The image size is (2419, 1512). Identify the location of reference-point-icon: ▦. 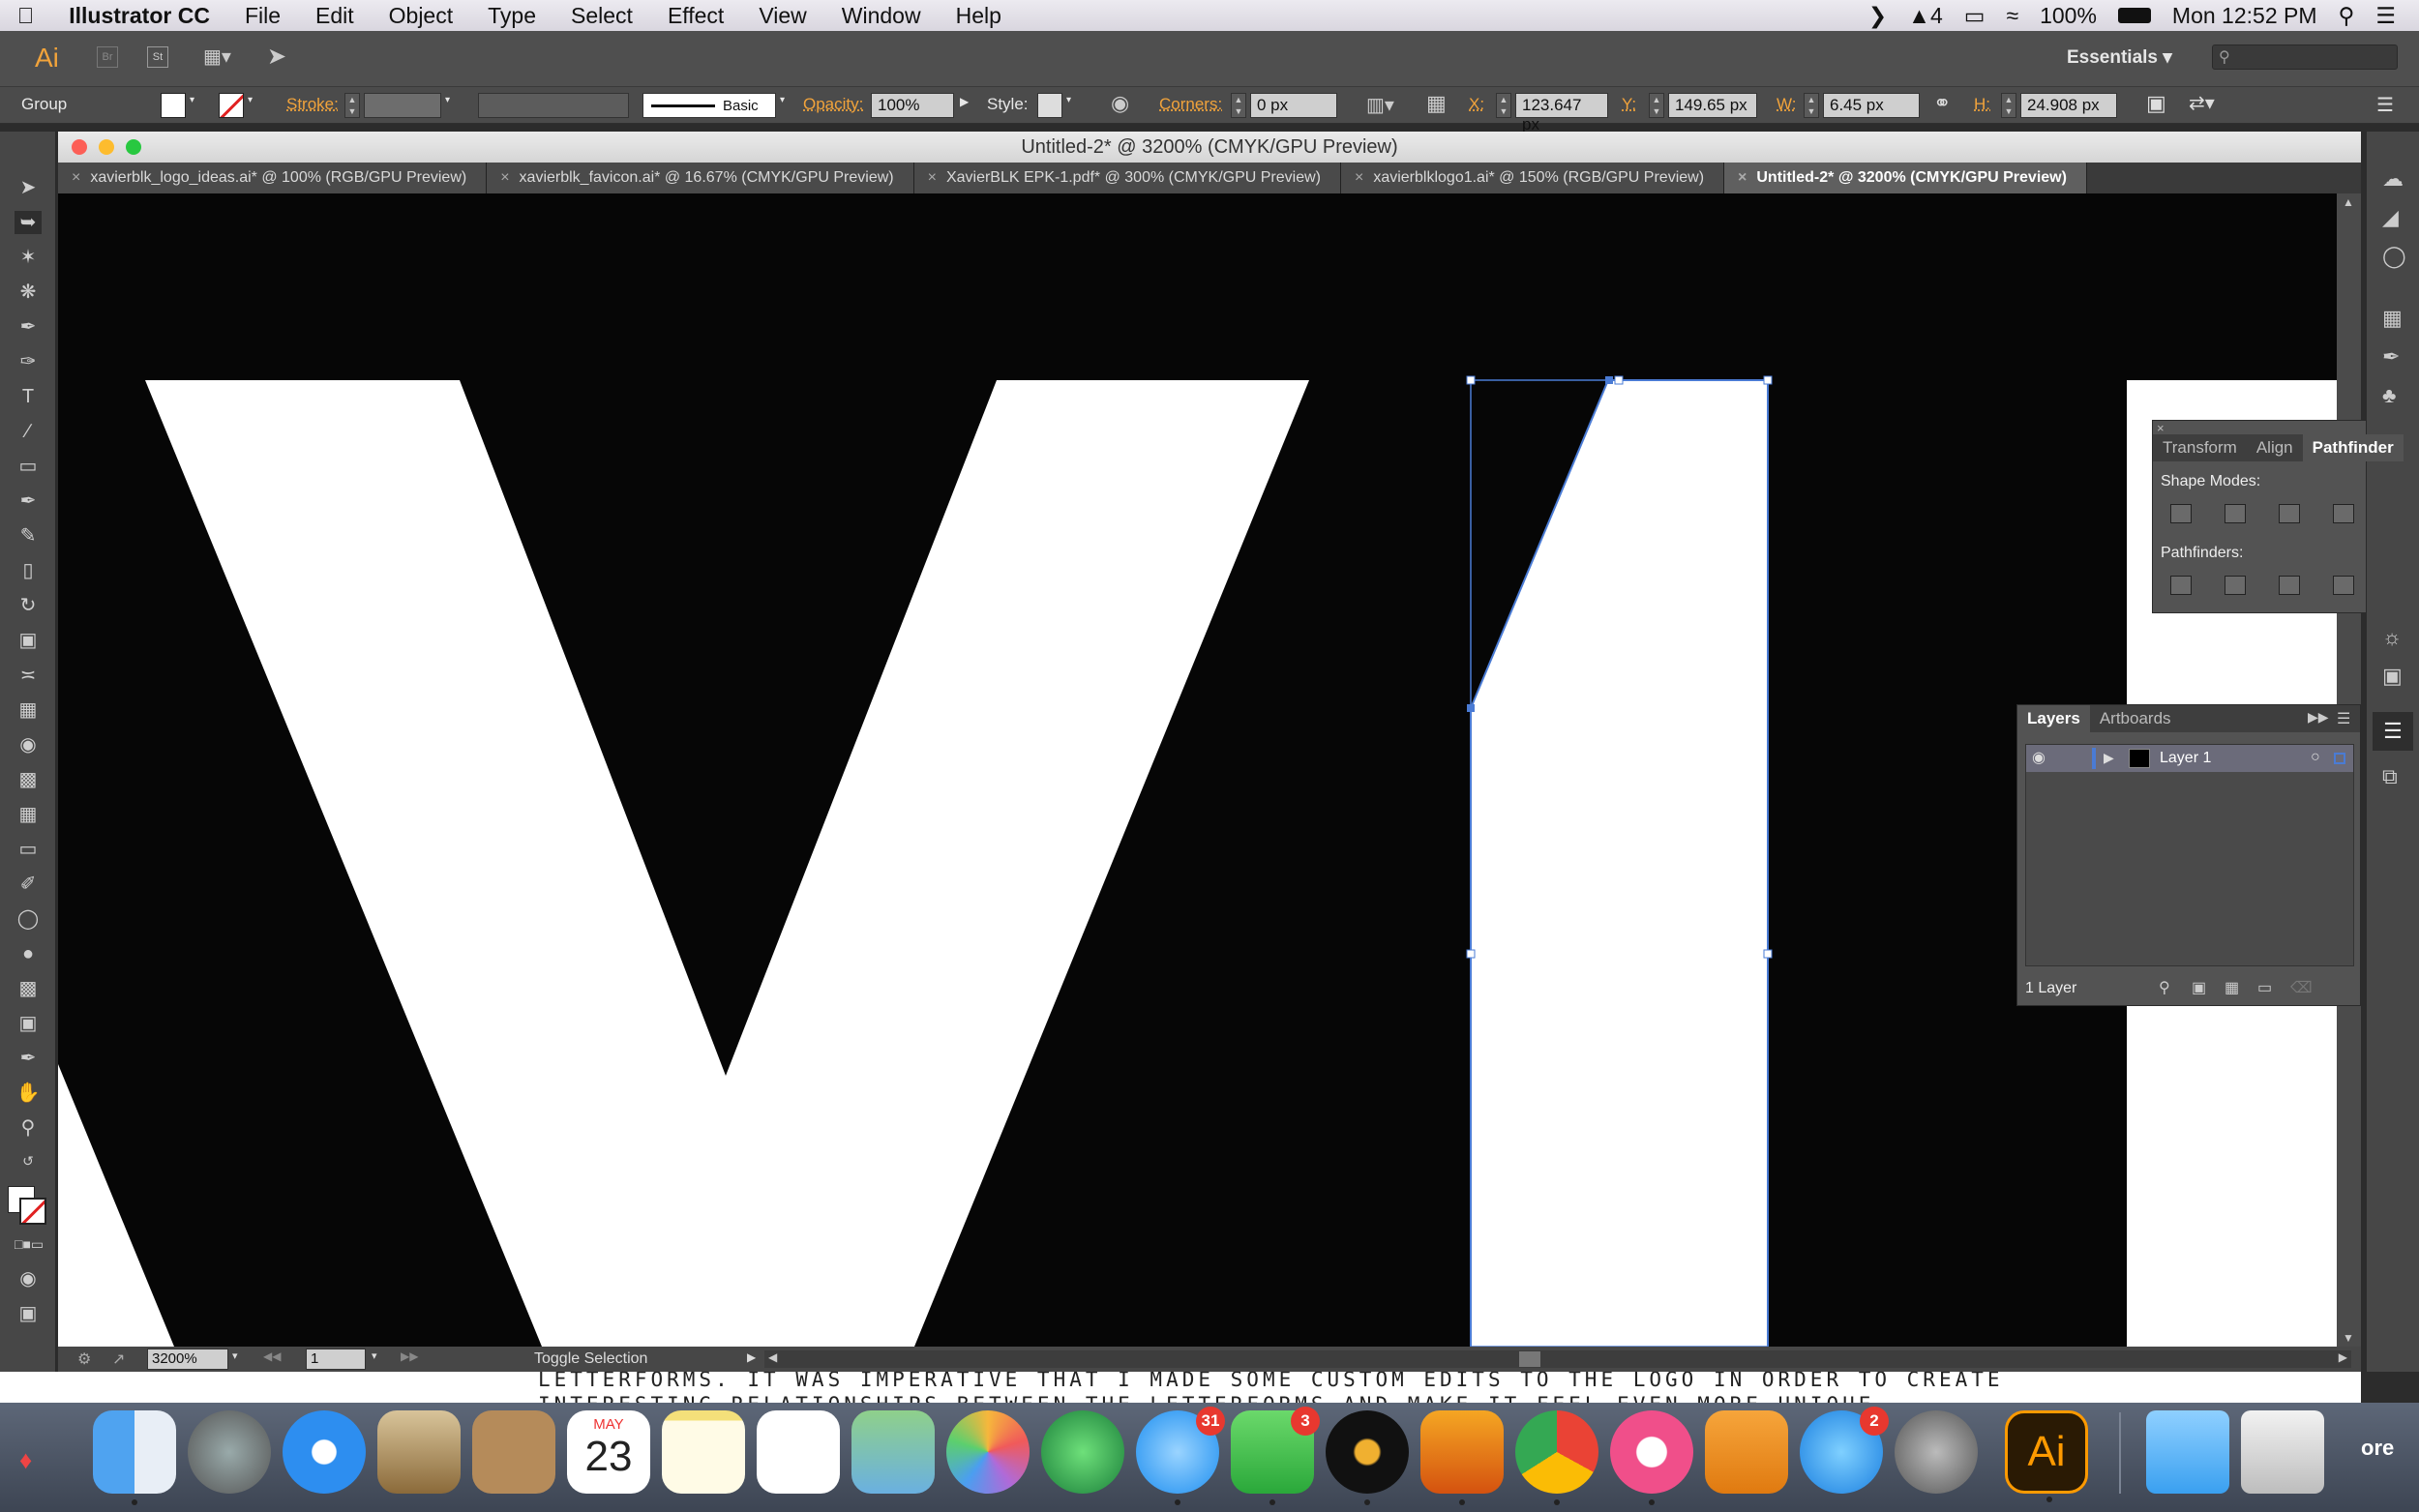
(1437, 104).